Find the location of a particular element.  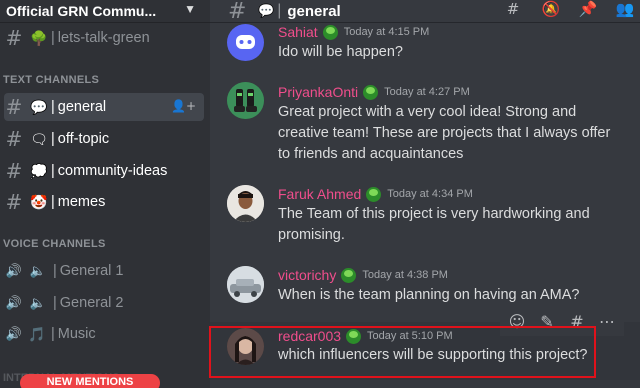

threads-icon: # is located at coordinates (513, 10).